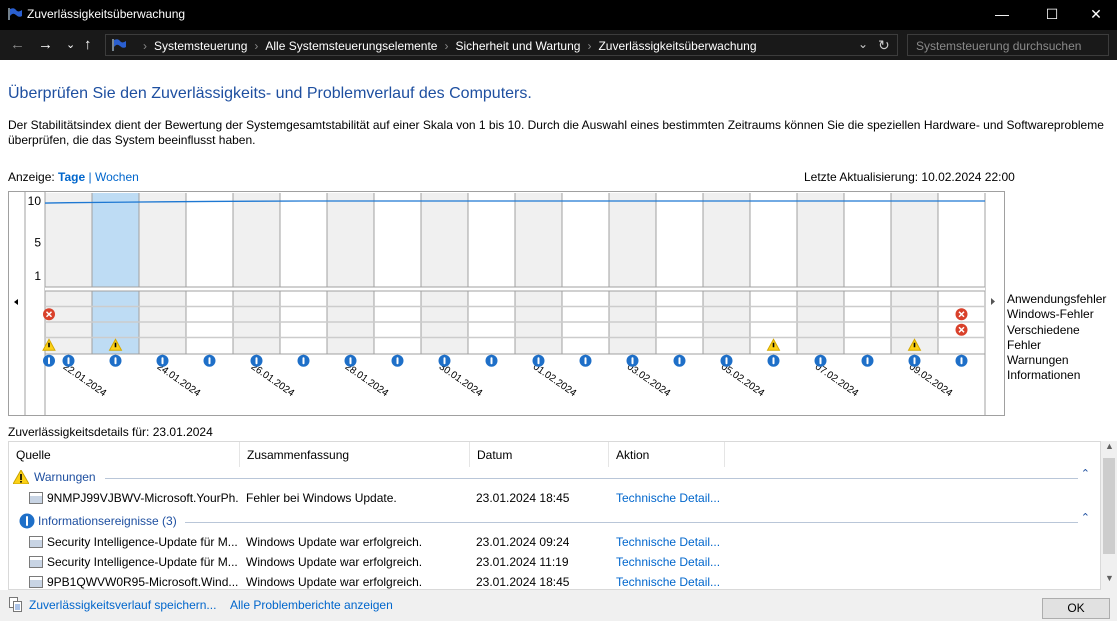 Image resolution: width=1117 pixels, height=621 pixels. I want to click on save-document-icon, so click(15, 604).